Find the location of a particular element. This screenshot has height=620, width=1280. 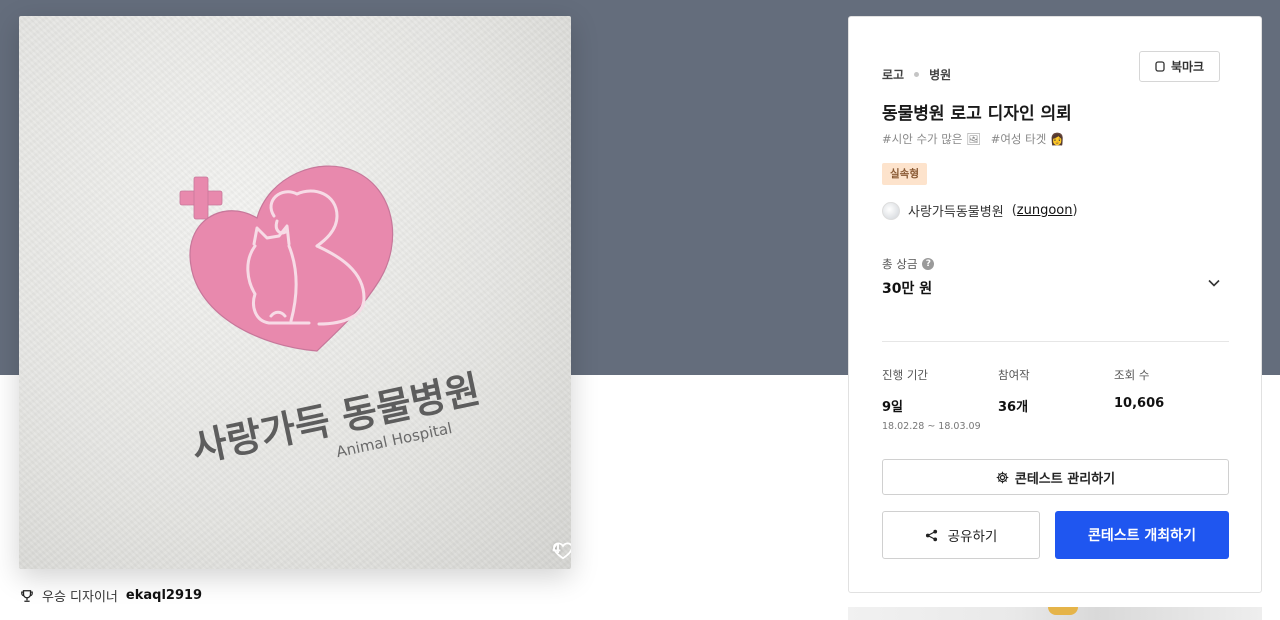

stat-entries-label: 참여작 is located at coordinates (1014, 375).